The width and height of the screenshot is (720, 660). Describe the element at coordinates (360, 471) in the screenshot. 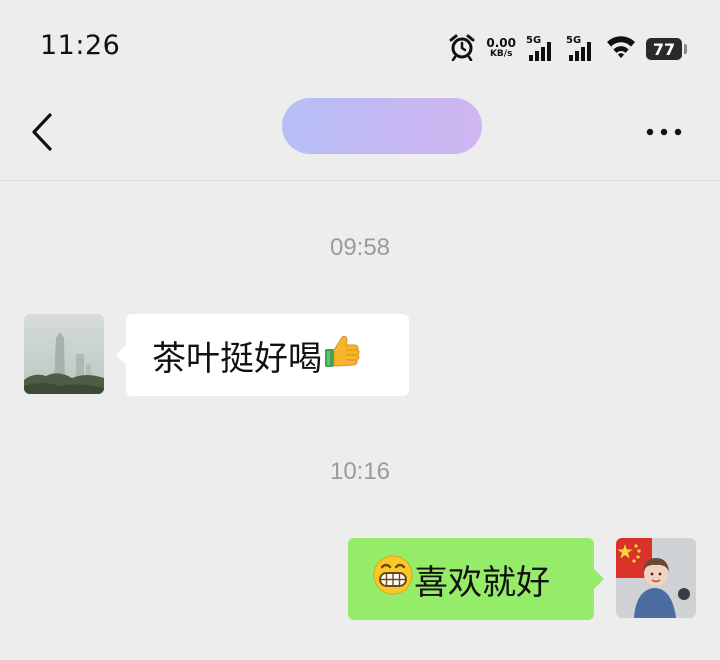

I see `message-timestamp: 10:16` at that location.